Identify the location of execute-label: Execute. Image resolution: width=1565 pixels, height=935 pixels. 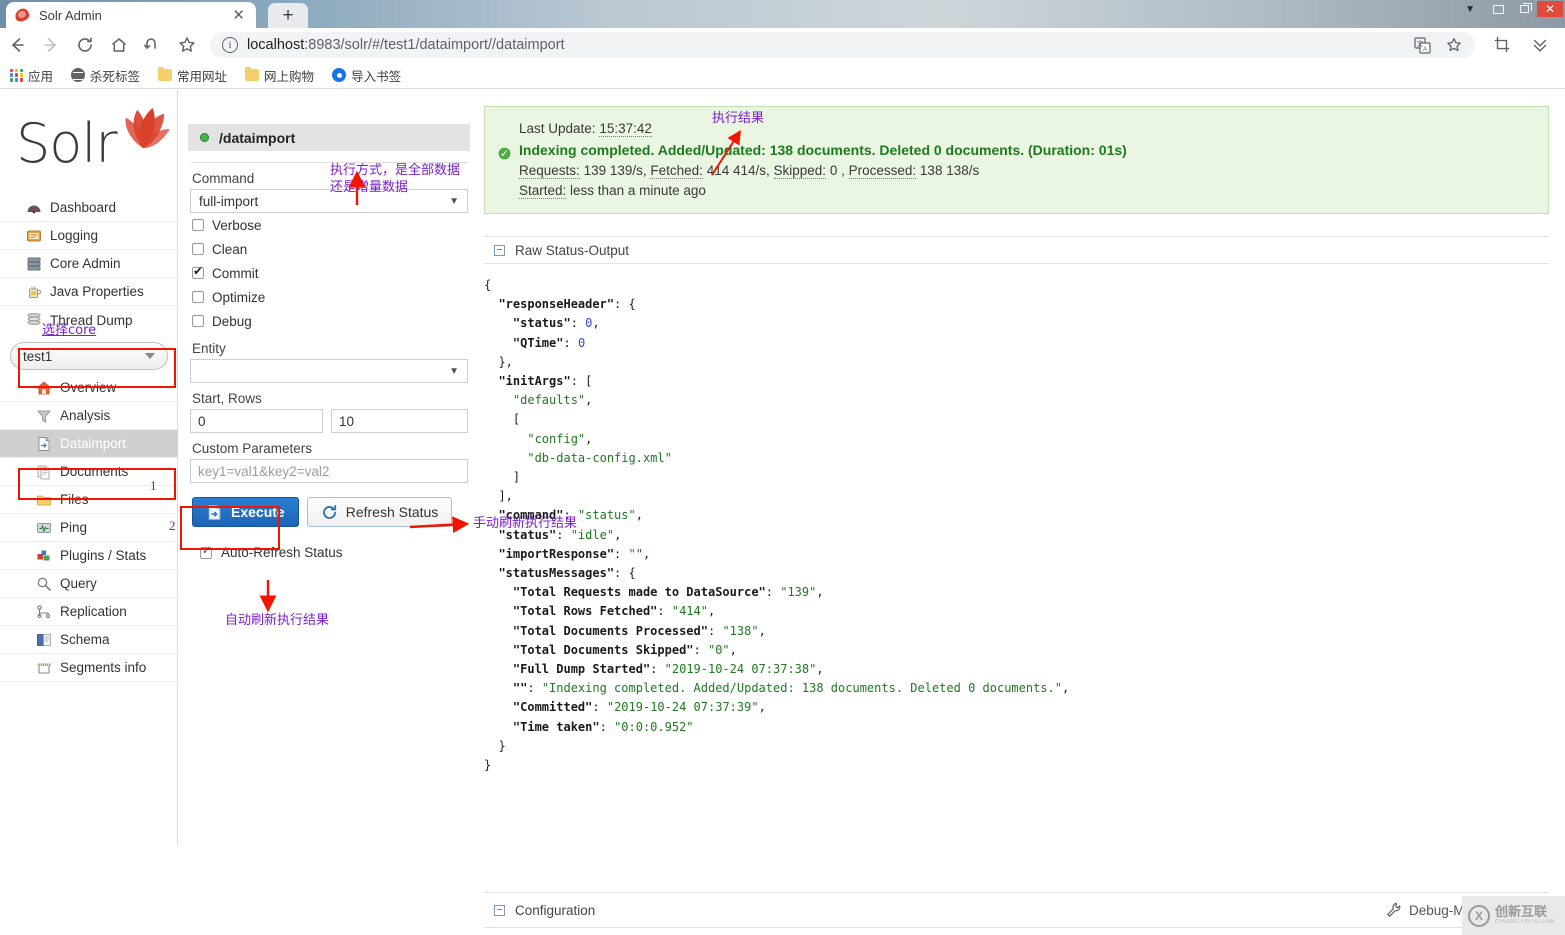
(258, 512).